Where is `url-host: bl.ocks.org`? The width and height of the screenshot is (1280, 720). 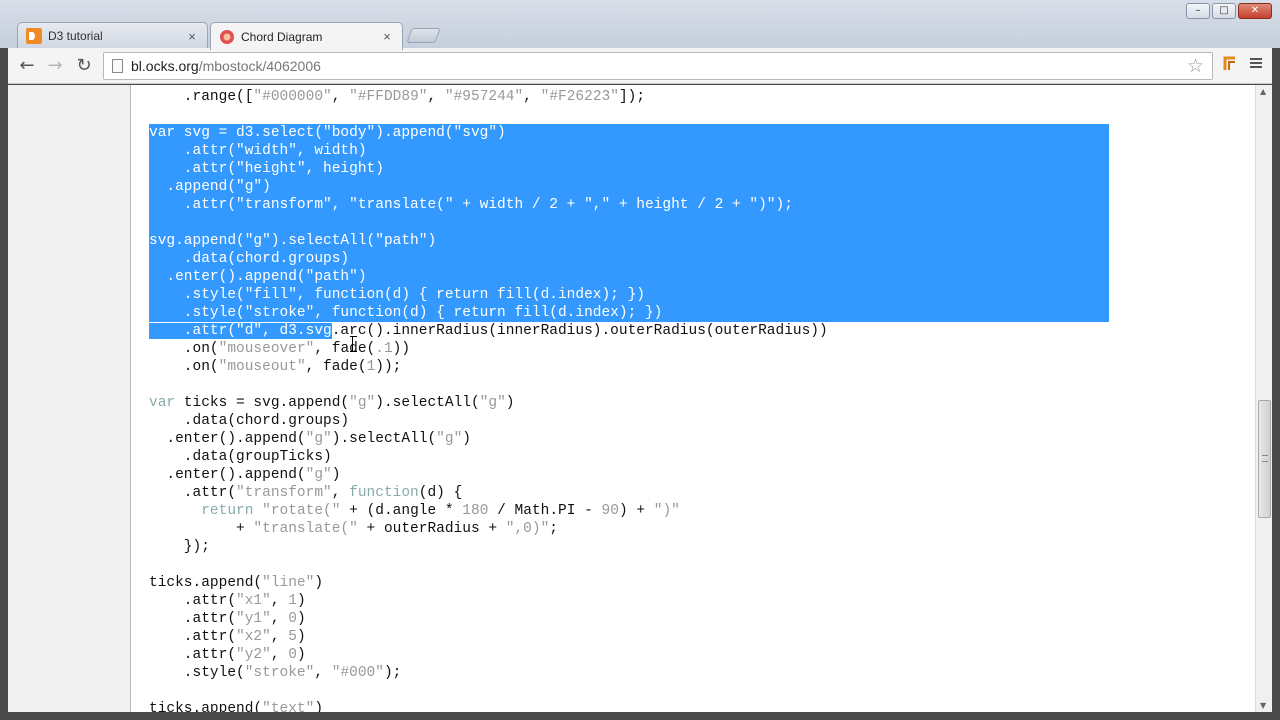 url-host: bl.ocks.org is located at coordinates (165, 66).